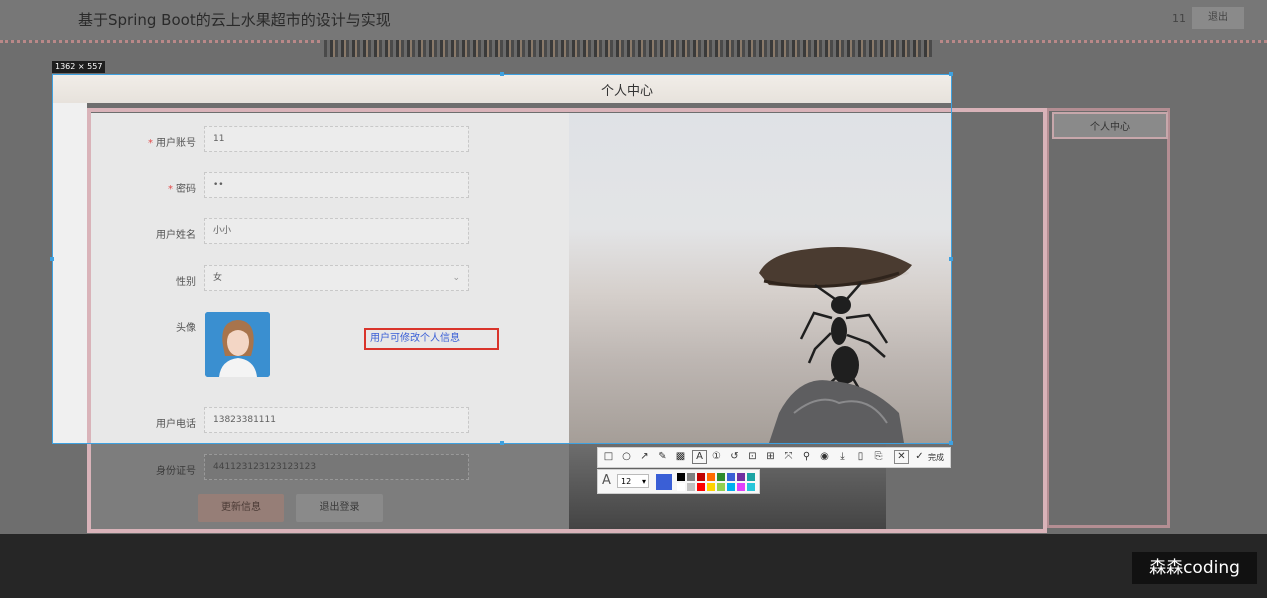 The height and width of the screenshot is (598, 1267). What do you see at coordinates (336, 185) in the screenshot?
I see `password-field: ••` at bounding box center [336, 185].